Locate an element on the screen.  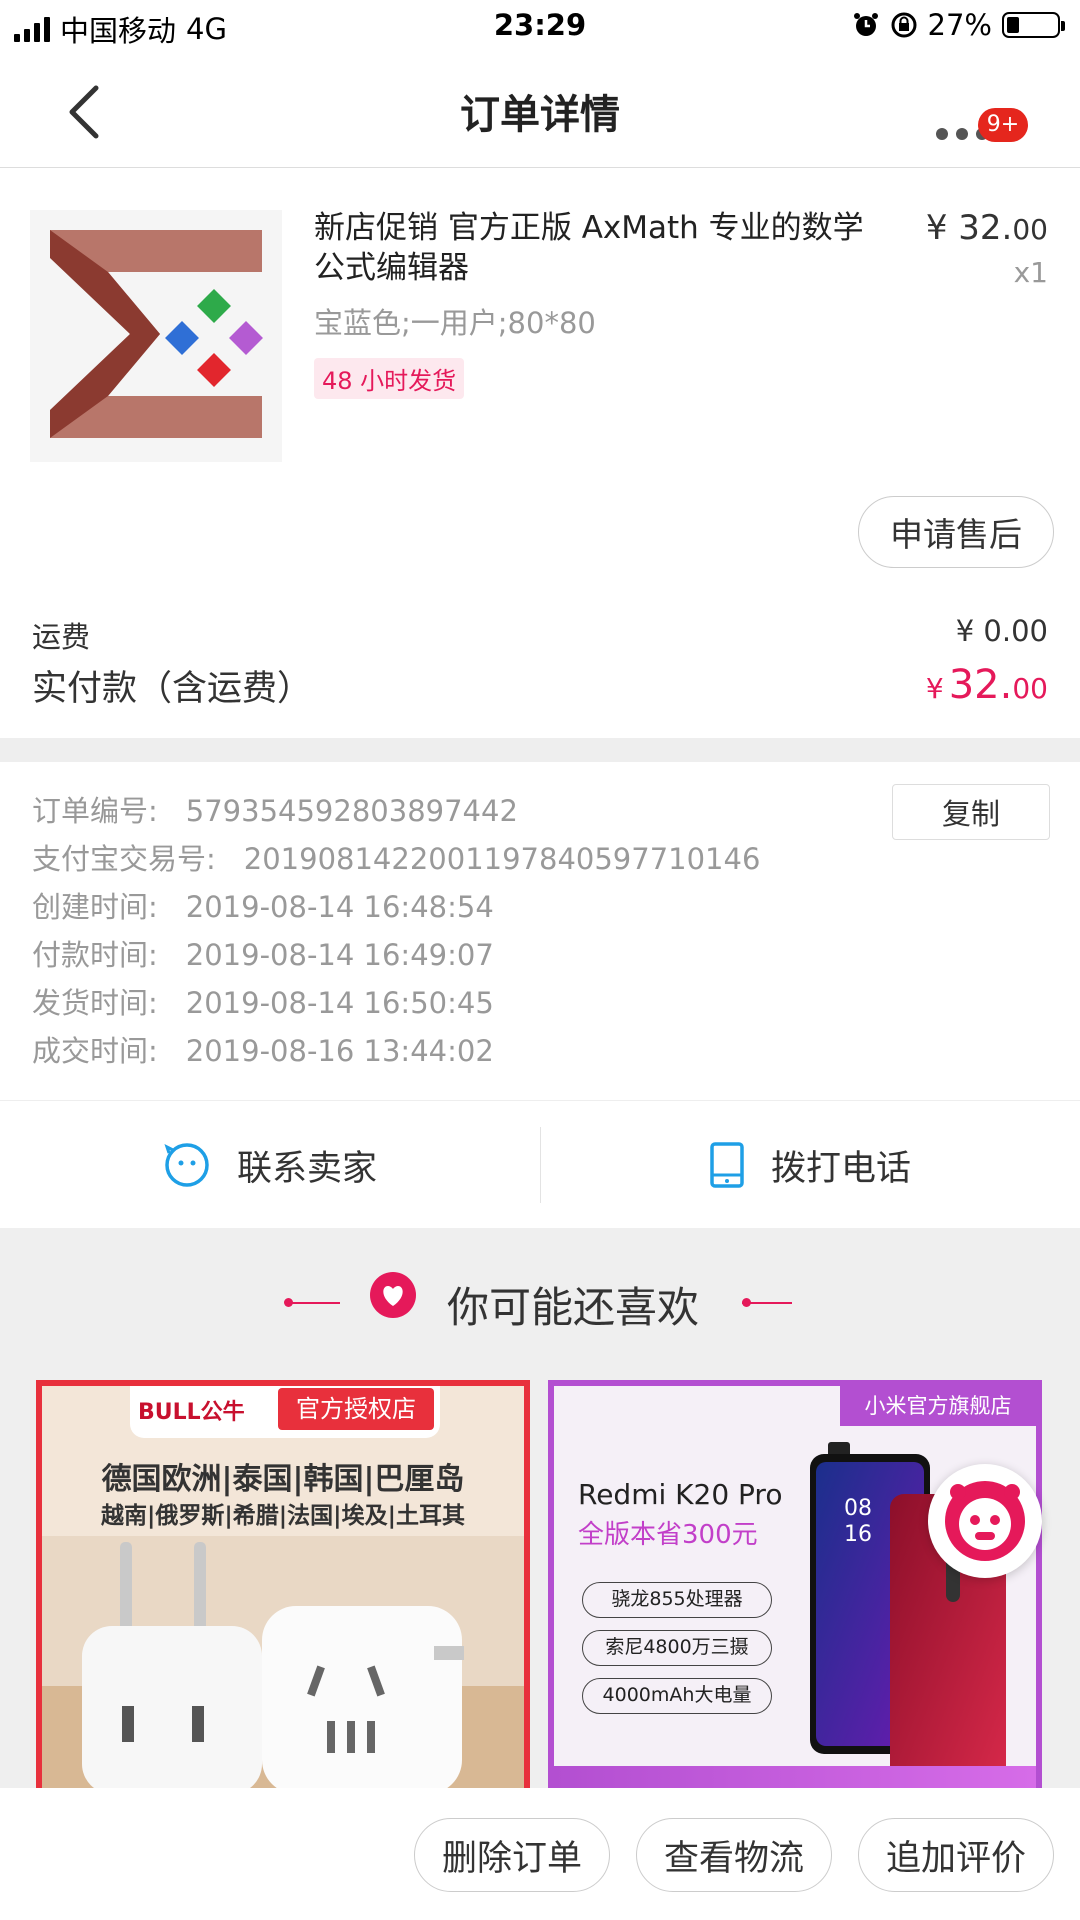
card-footer-band is located at coordinates (795, 1777).